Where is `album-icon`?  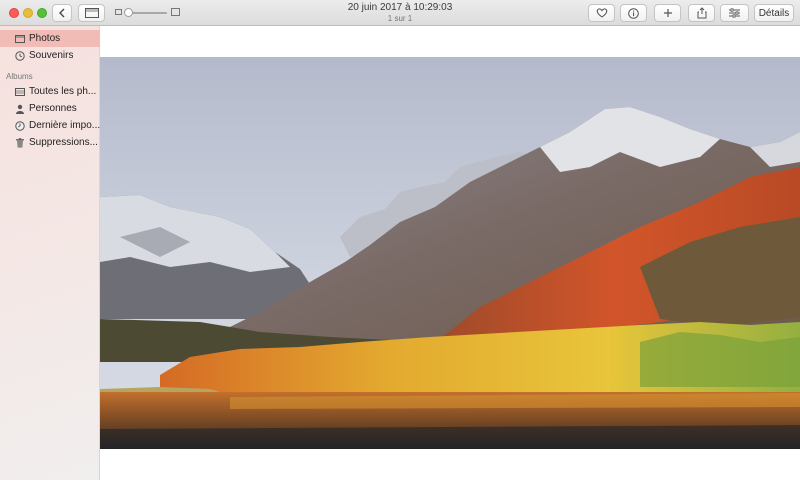
album-icon is located at coordinates (20, 92).